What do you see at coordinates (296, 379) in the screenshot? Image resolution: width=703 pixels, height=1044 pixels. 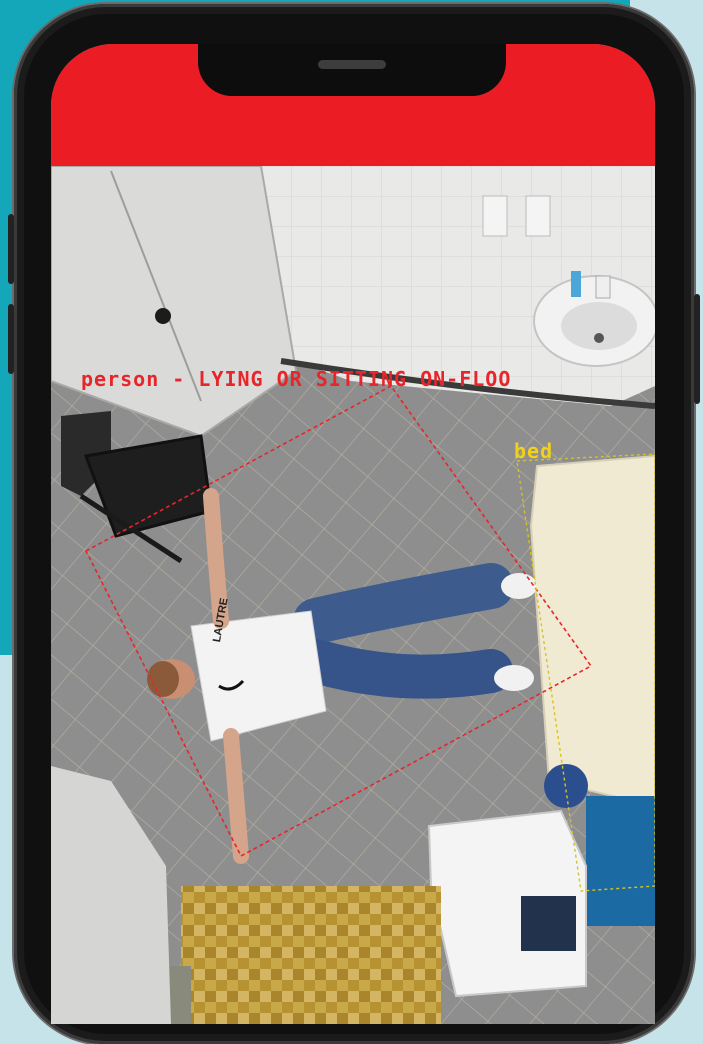 I see `person-detection-label: person - LYING OR SITTING ON-FLOO` at bounding box center [296, 379].